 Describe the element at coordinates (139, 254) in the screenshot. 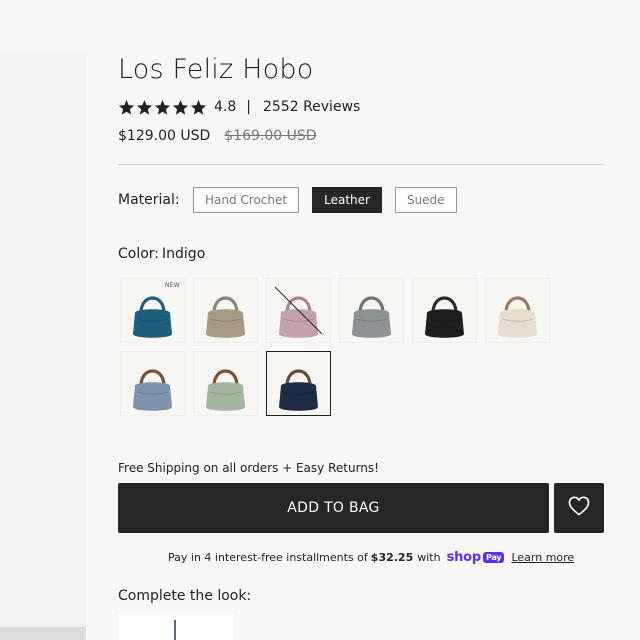

I see `color-label-text: Color:` at that location.